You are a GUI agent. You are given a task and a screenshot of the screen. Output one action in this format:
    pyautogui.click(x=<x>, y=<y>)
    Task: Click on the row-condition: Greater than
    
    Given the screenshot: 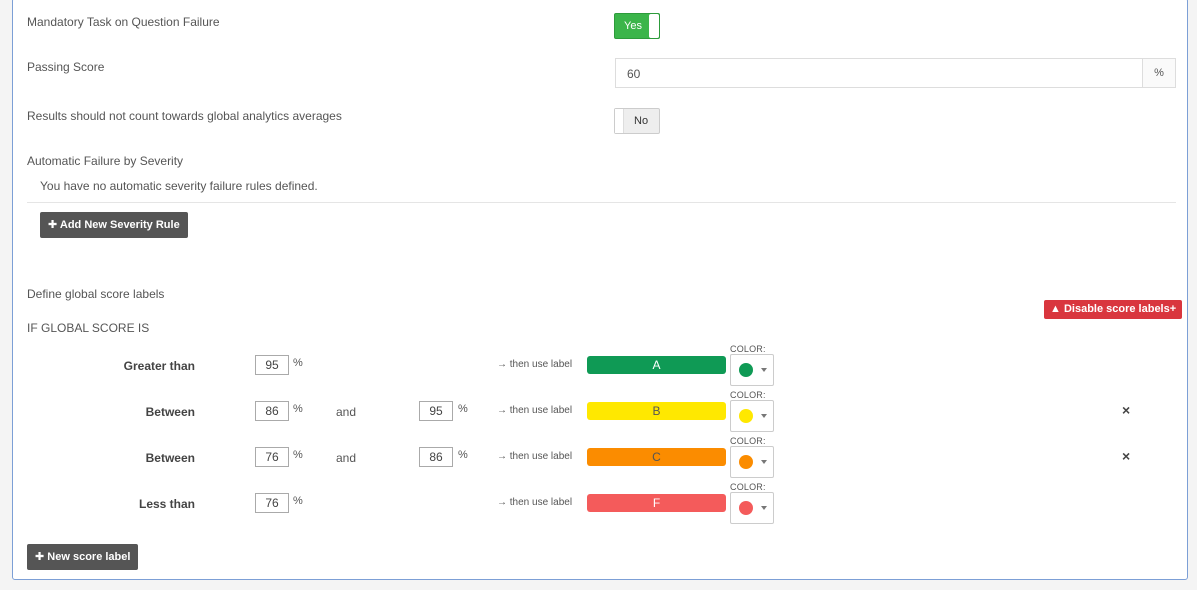 What is the action you would take?
    pyautogui.click(x=159, y=366)
    